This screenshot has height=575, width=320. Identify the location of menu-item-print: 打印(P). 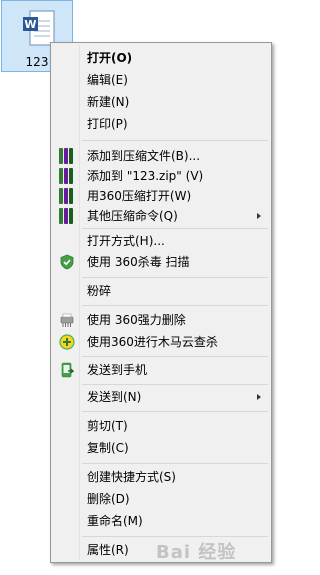
(161, 124).